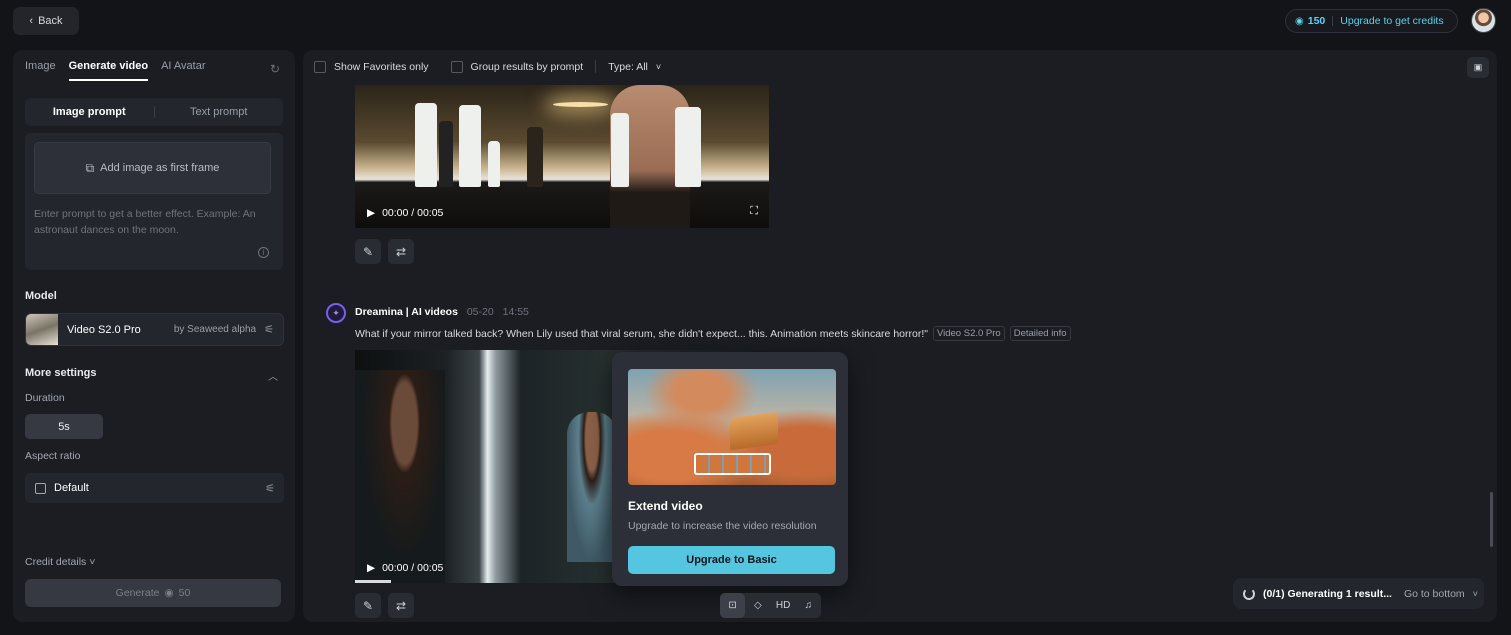 The image size is (1511, 635). What do you see at coordinates (71, 488) in the screenshot?
I see `aspect-ratio-value: Default` at bounding box center [71, 488].